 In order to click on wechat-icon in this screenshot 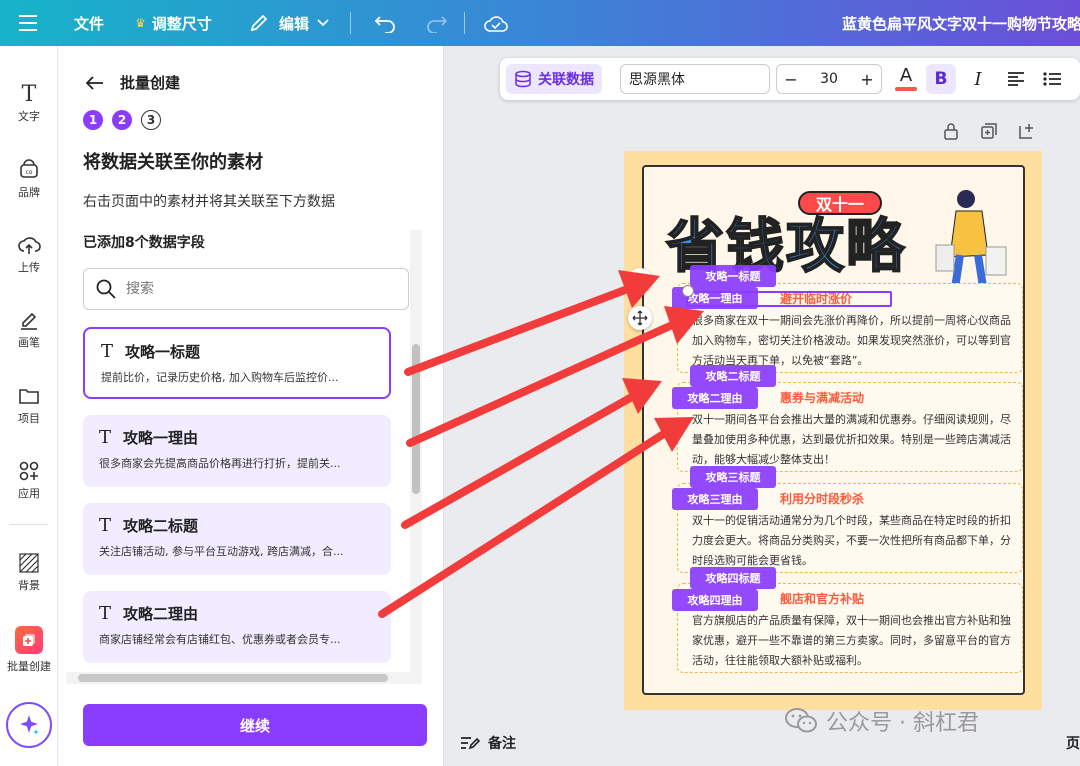, I will do `click(801, 721)`.